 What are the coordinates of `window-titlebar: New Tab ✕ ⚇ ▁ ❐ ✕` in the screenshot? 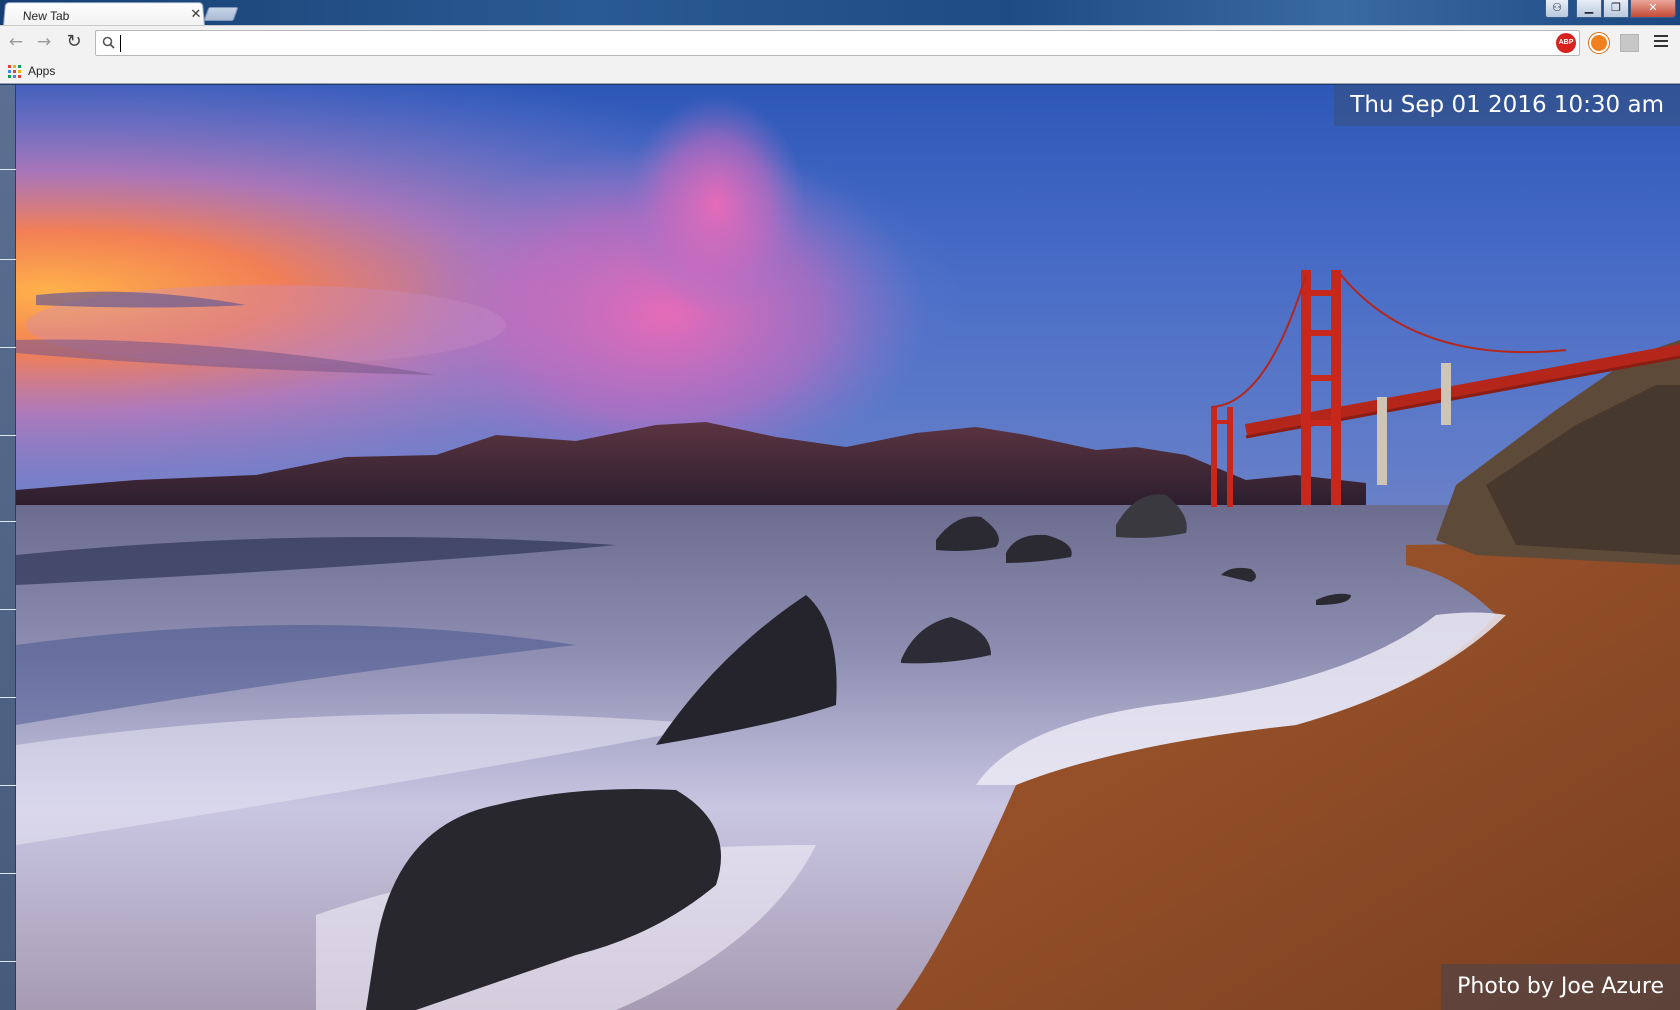 It's located at (840, 13).